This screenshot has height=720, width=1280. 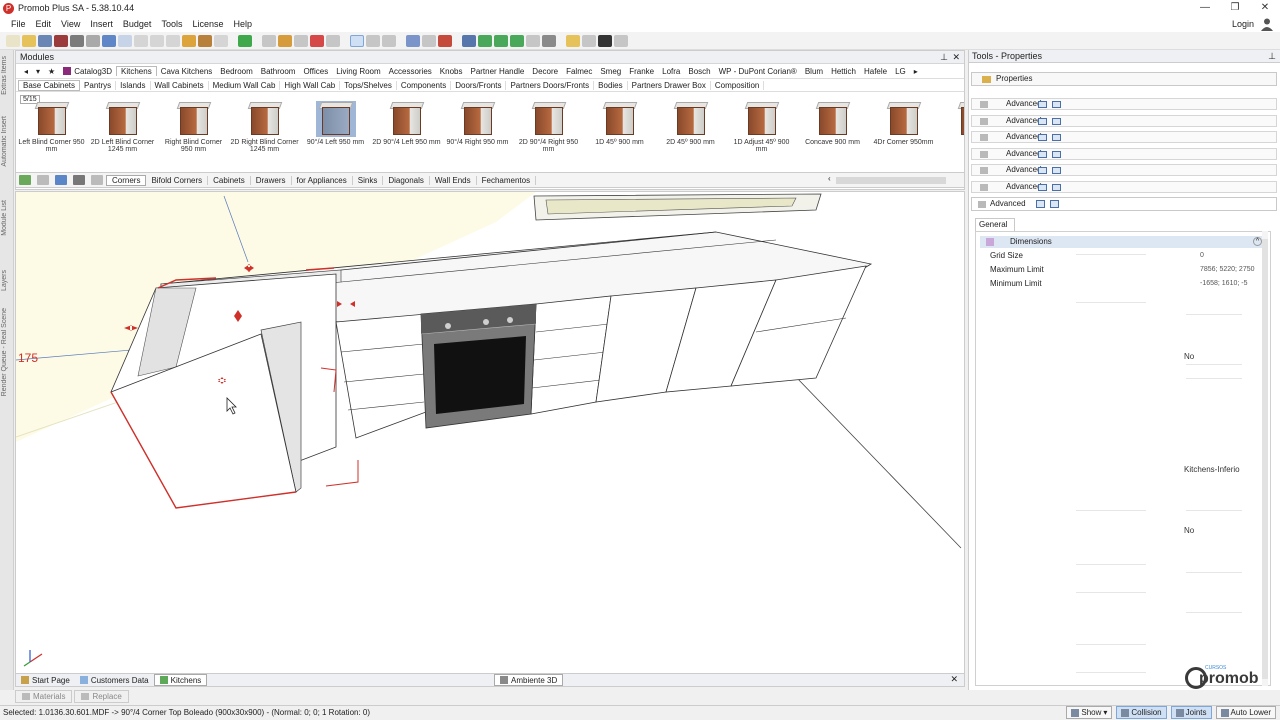 What do you see at coordinates (413, 40) in the screenshot?
I see `snap-icon` at bounding box center [413, 40].